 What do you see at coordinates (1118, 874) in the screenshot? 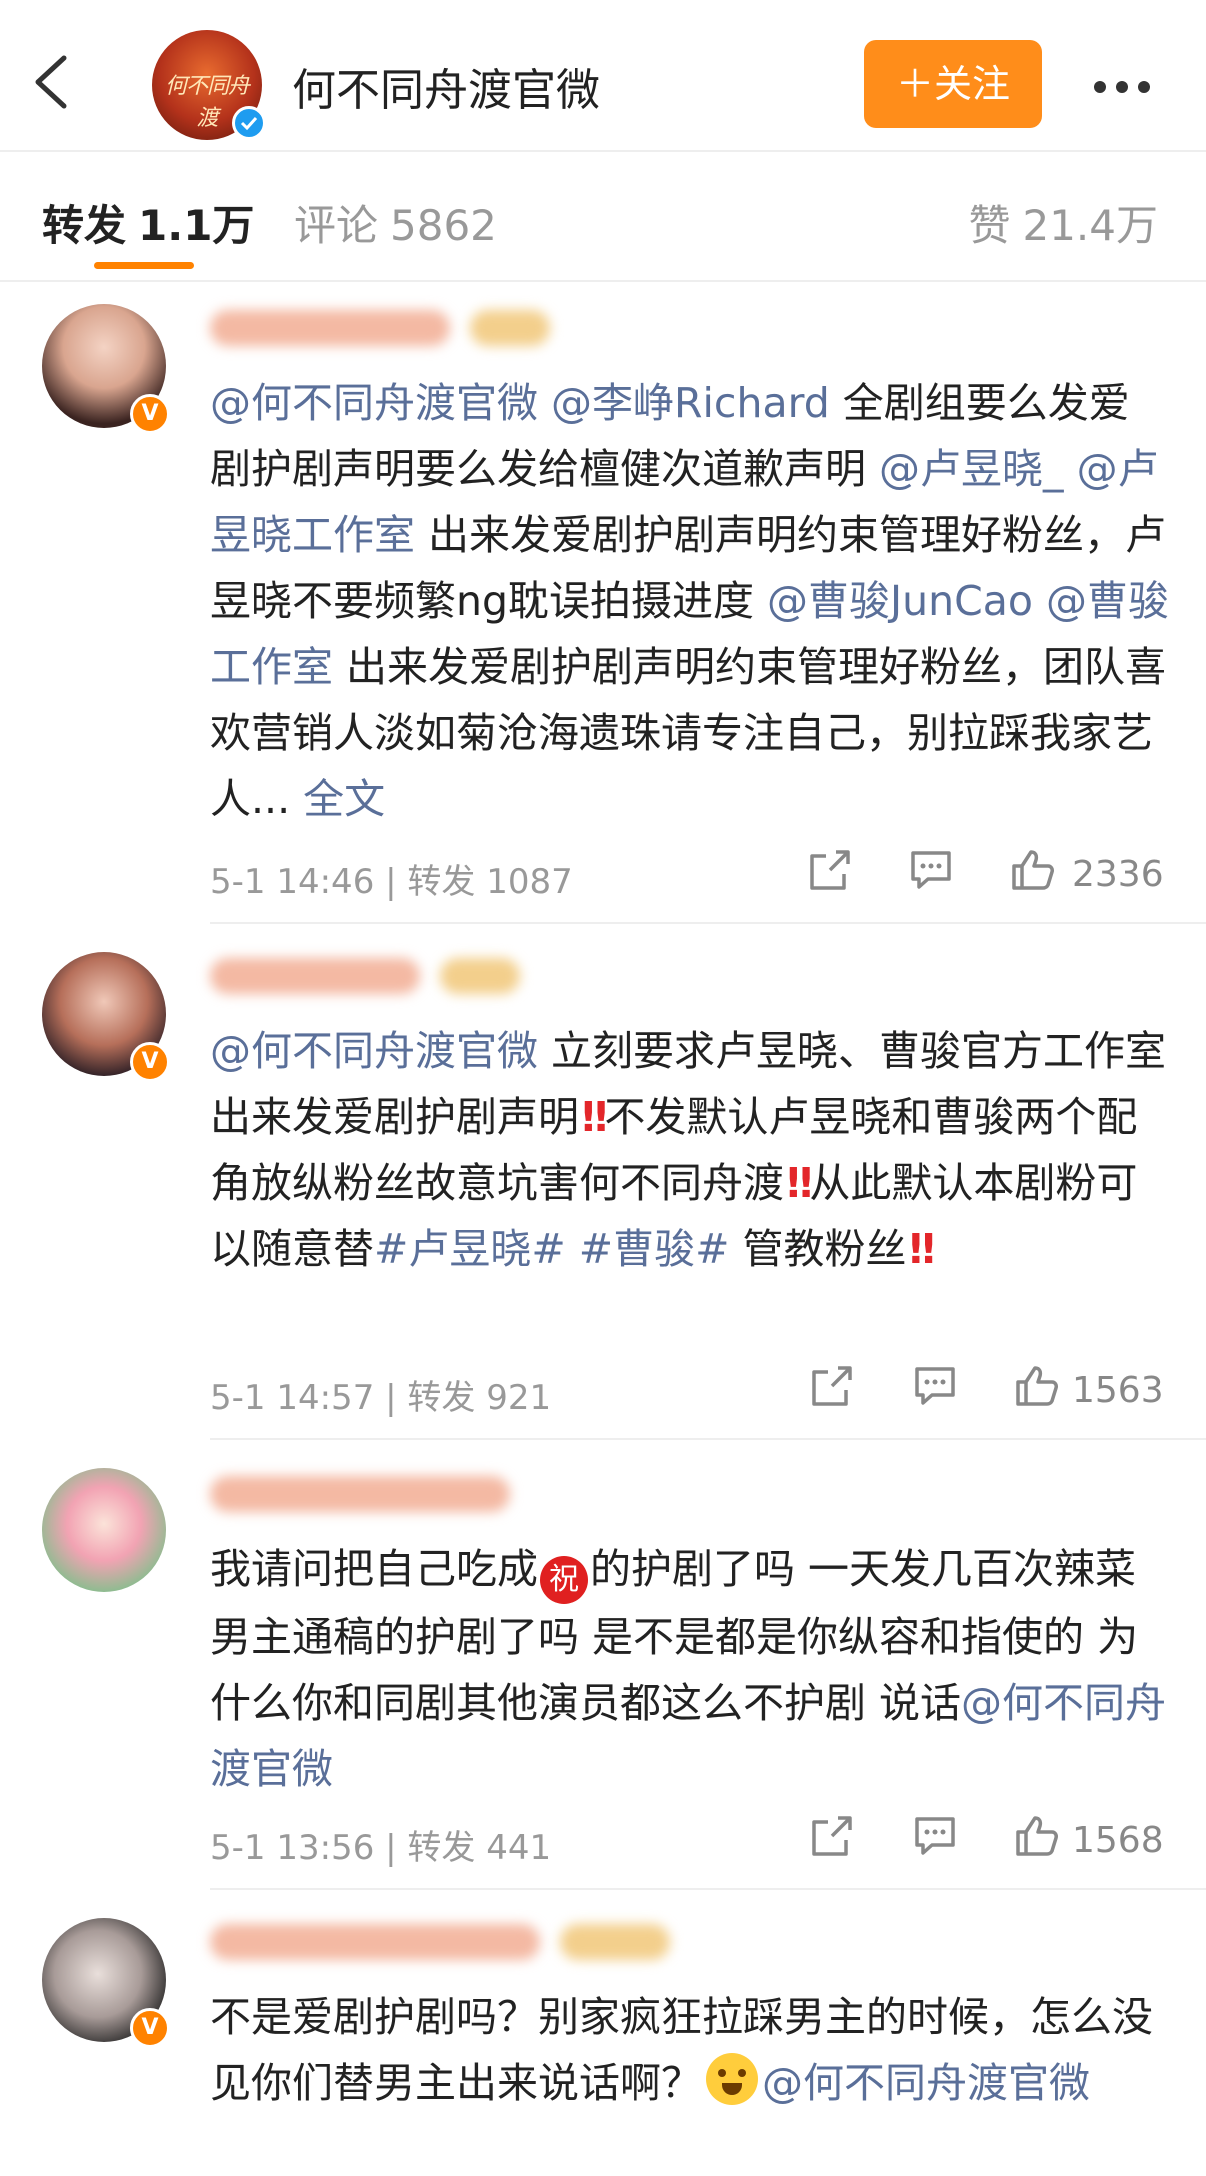
I see `like-count: 2336` at bounding box center [1118, 874].